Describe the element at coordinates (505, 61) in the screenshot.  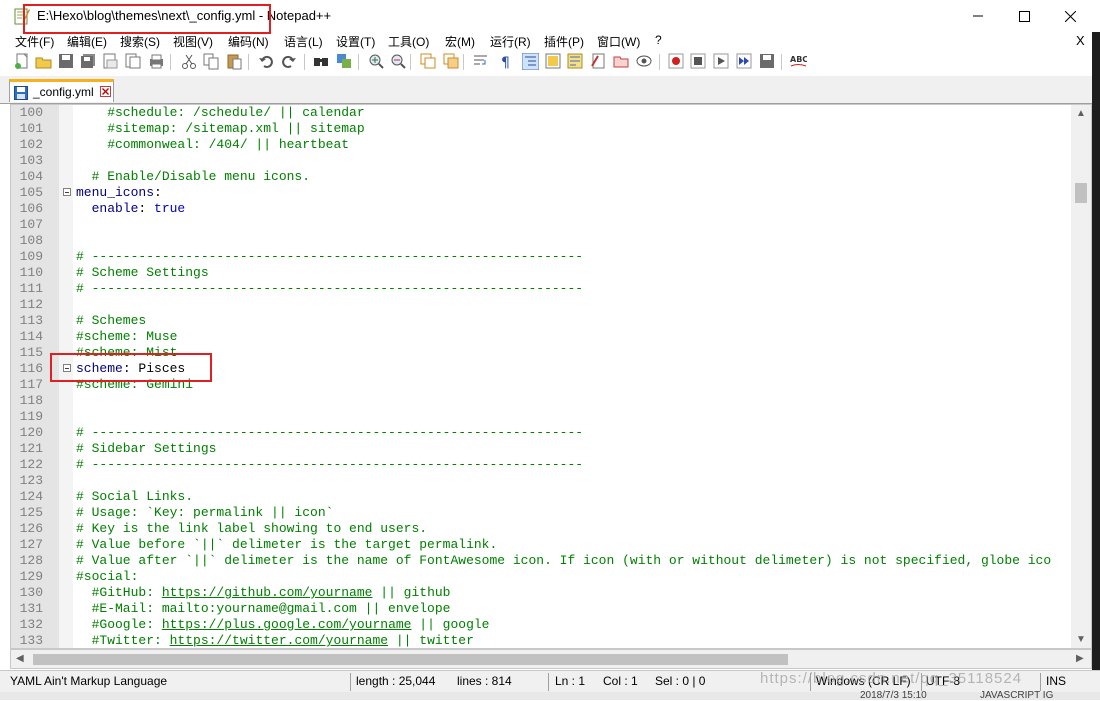
I see `show-all-chars-icon: ¶` at that location.